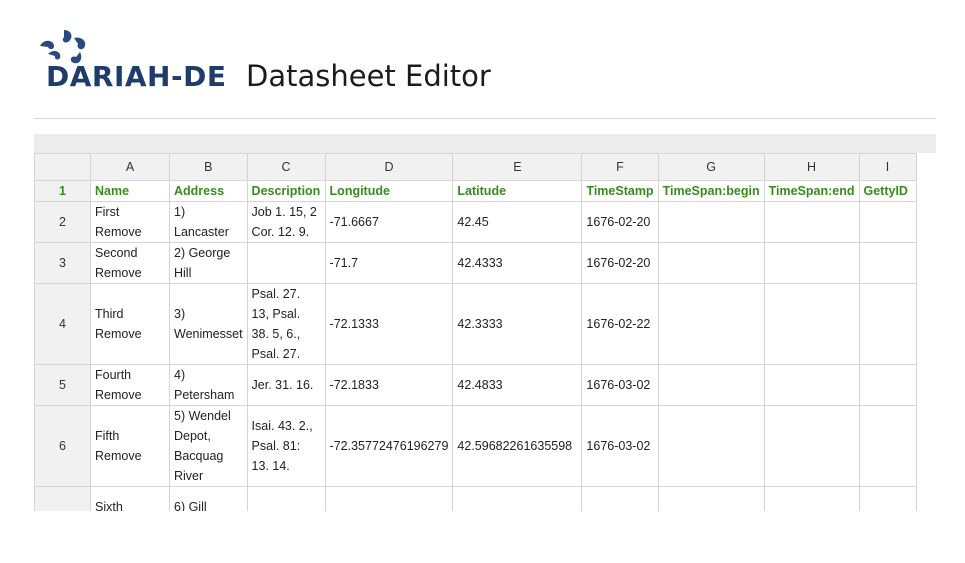 Image resolution: width=965 pixels, height=563 pixels. Describe the element at coordinates (389, 446) in the screenshot. I see `cell: -72.35772476196279` at that location.